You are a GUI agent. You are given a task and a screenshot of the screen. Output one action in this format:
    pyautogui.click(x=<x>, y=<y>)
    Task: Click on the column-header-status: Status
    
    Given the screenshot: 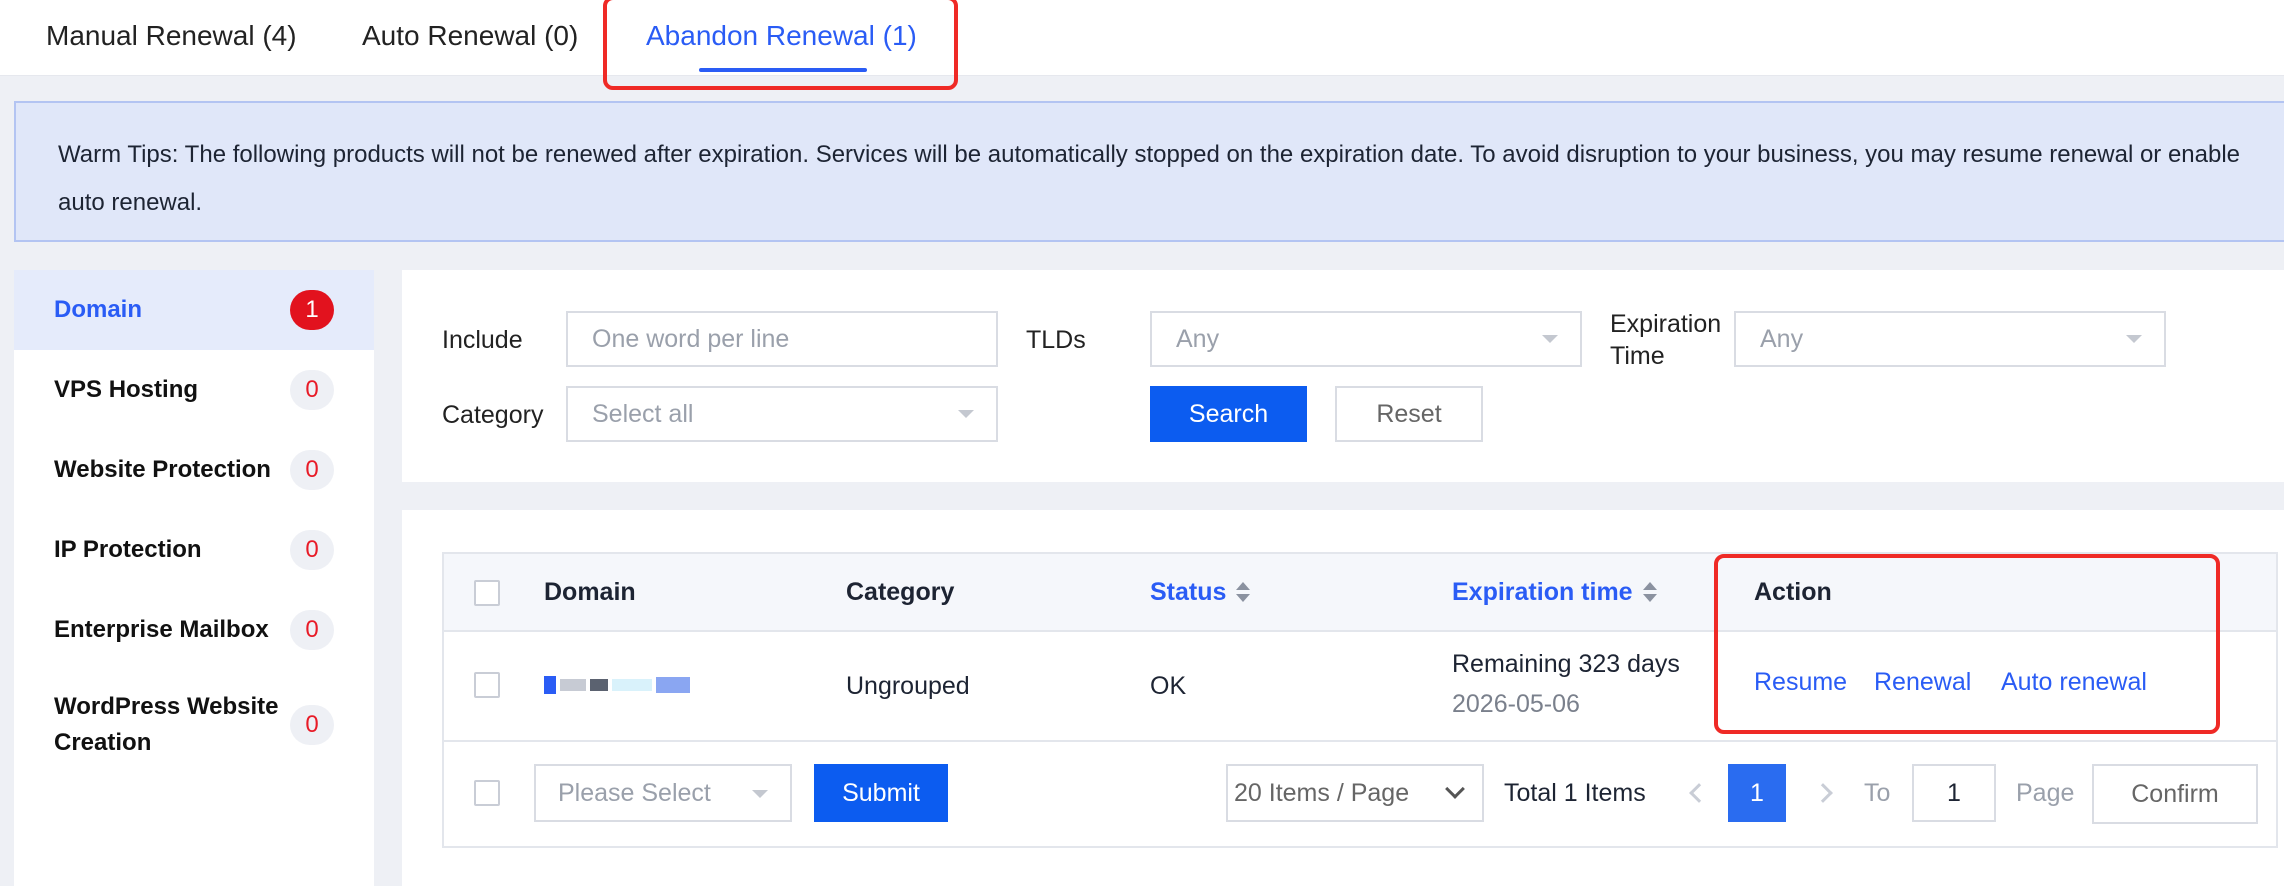 What is the action you would take?
    pyautogui.click(x=1200, y=592)
    